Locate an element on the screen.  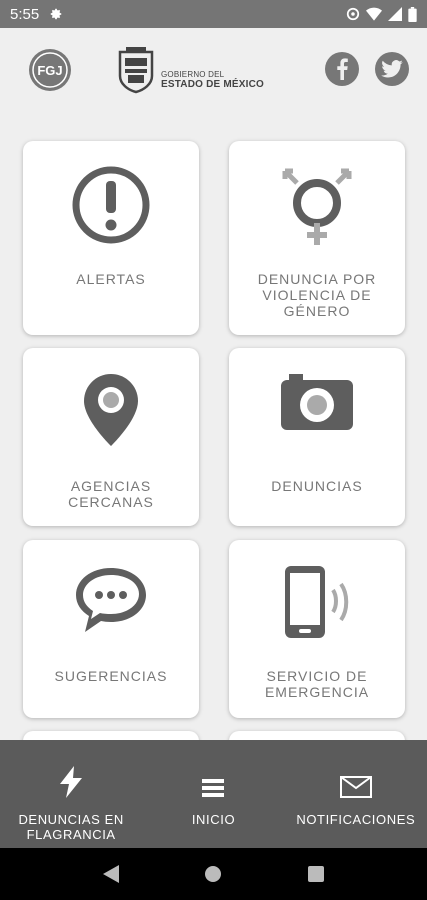
alert-icon is located at coordinates (111, 205).